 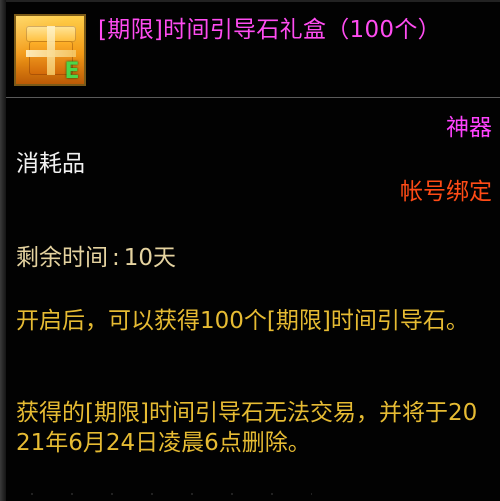 What do you see at coordinates (247, 428) in the screenshot?
I see `description-expiry-notice: 获得的[期限]时间引导石无法交易，并将于2021年6月24日凌晨6点删除。` at bounding box center [247, 428].